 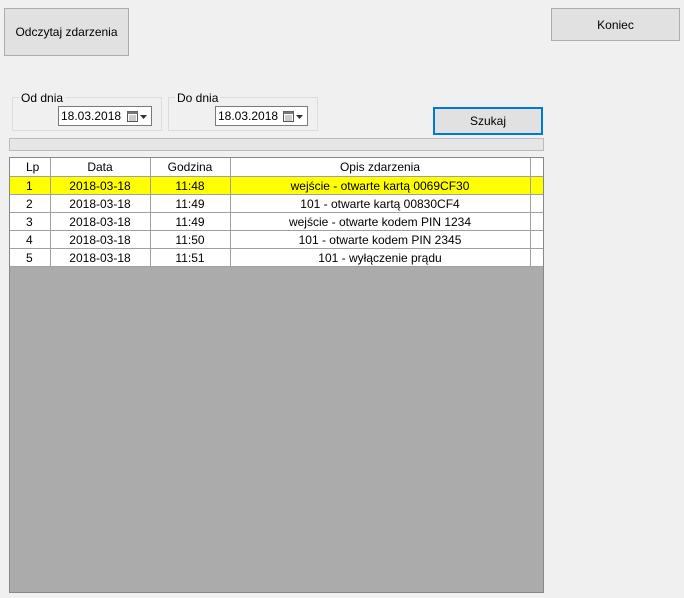 I want to click on search-button: Szukaj, so click(x=488, y=121).